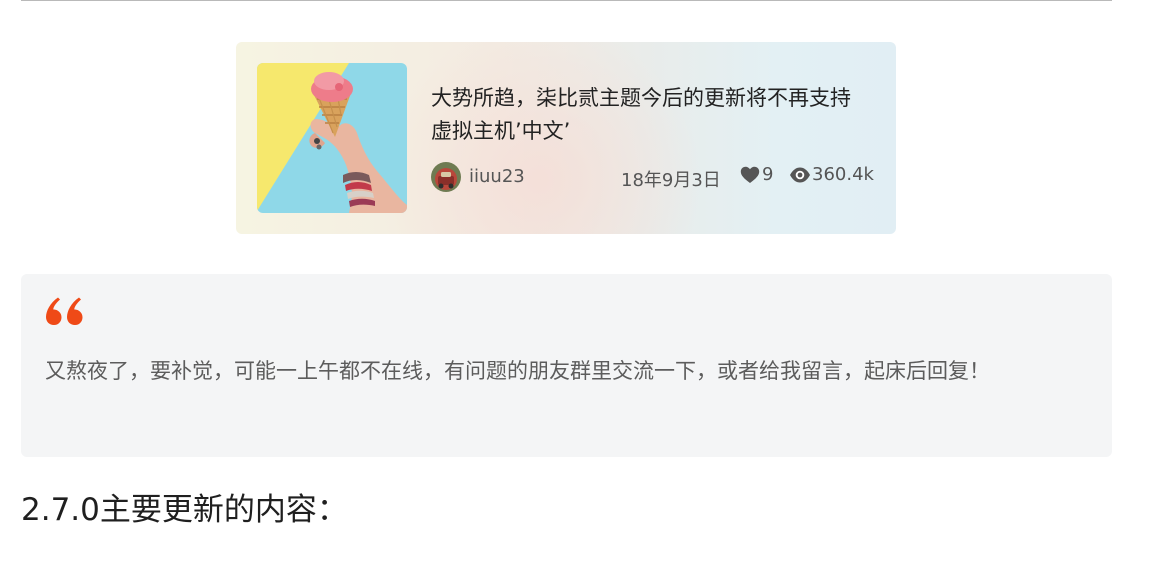 This screenshot has height=566, width=1153. I want to click on views-value: 360.4k, so click(843, 174).